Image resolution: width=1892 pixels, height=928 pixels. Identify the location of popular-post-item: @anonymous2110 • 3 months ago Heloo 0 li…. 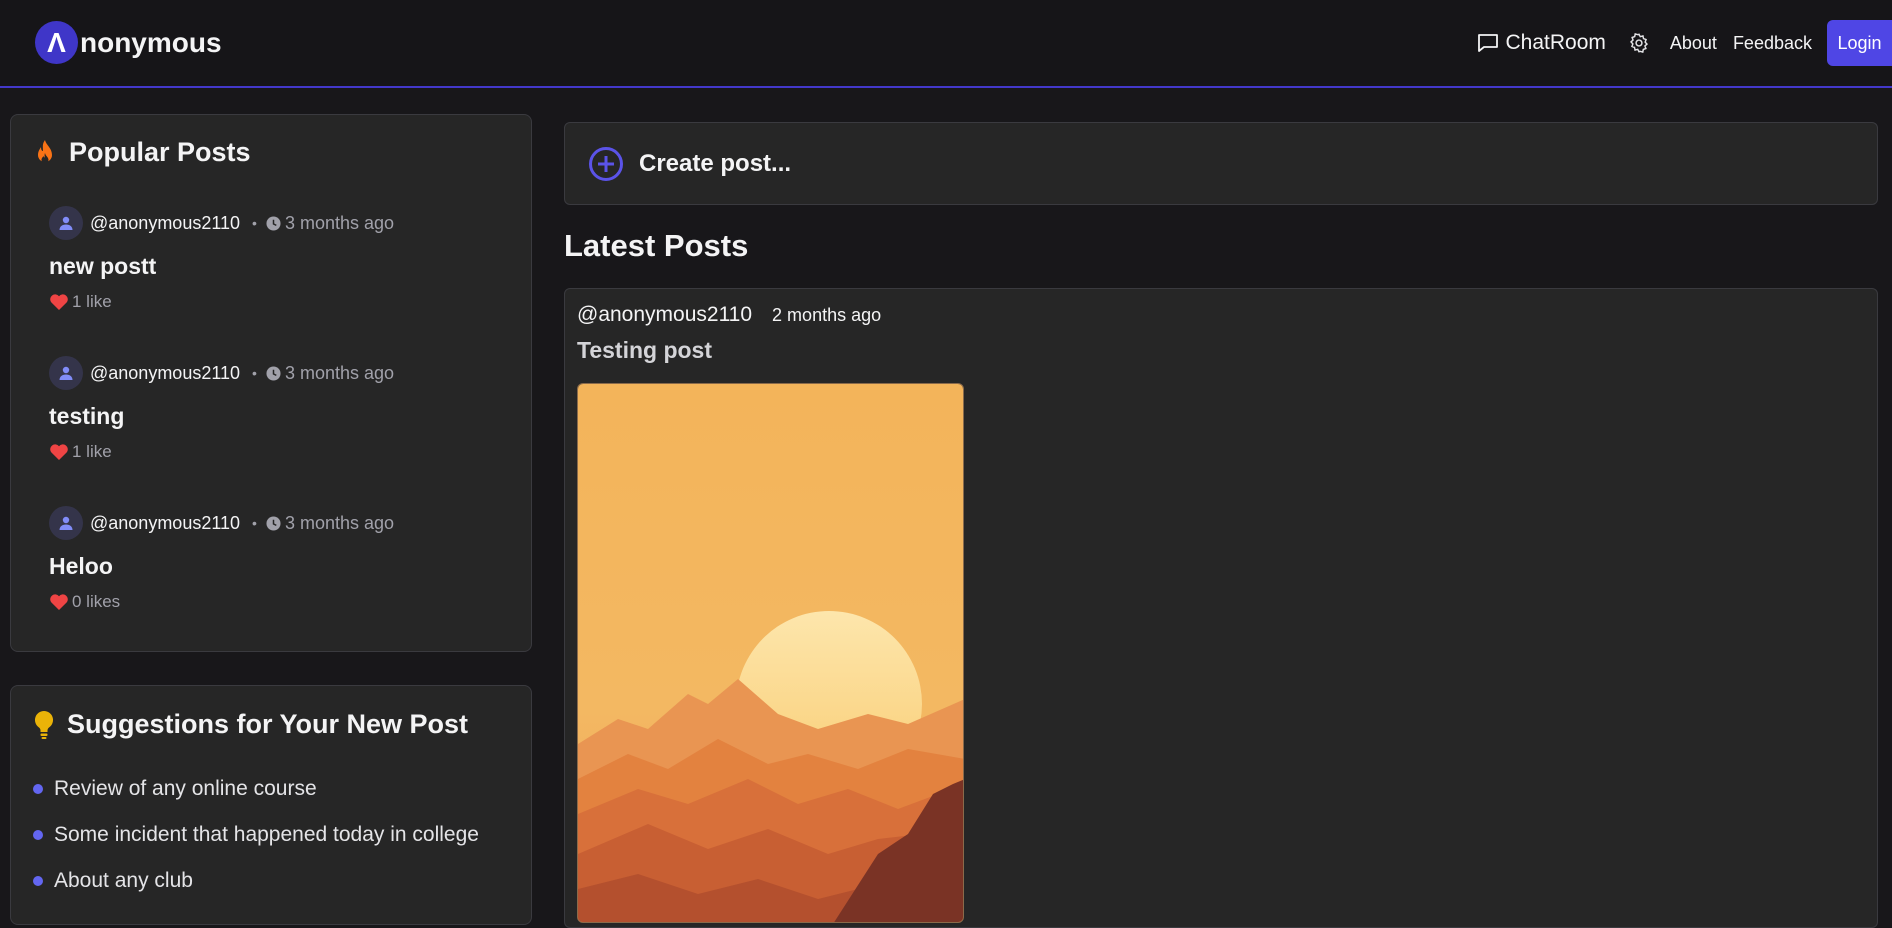
(279, 559).